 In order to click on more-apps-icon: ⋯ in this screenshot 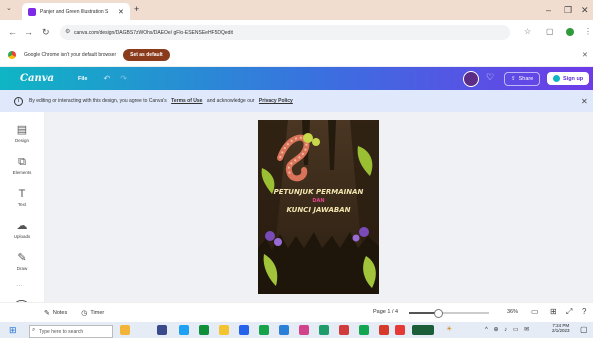, I will do `click(19, 286)`.